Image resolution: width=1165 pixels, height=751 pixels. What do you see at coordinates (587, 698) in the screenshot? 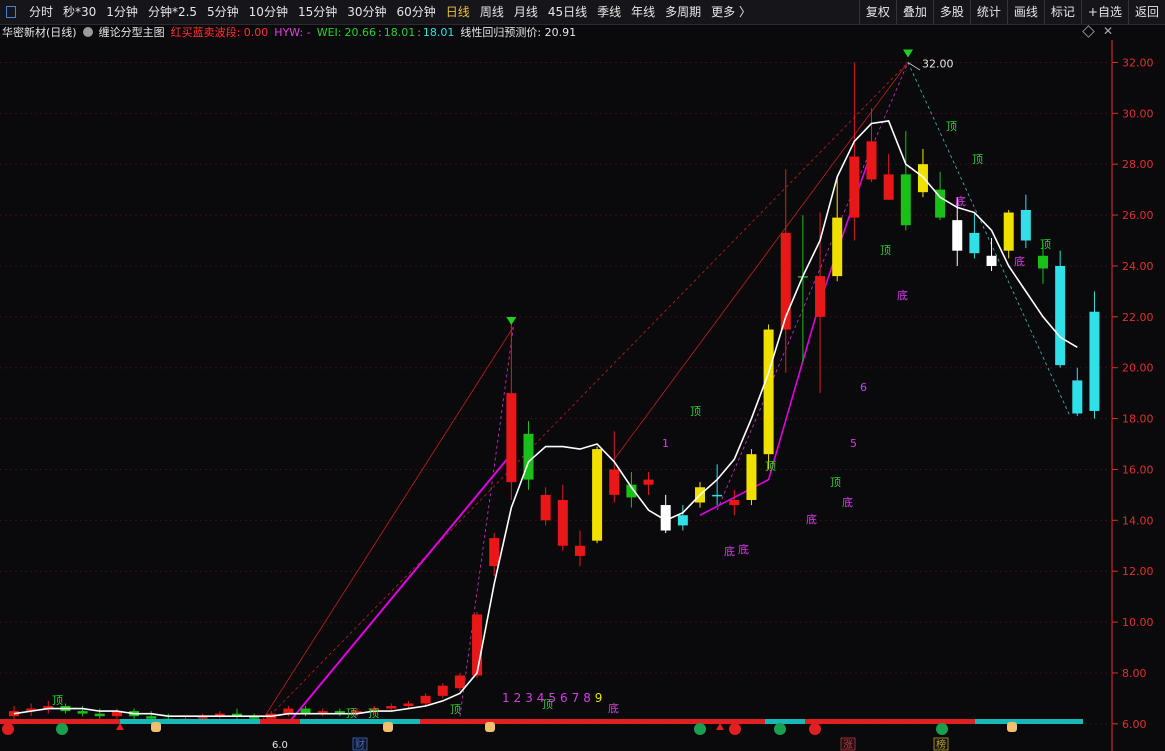
I see `count-label-7: 8` at bounding box center [587, 698].